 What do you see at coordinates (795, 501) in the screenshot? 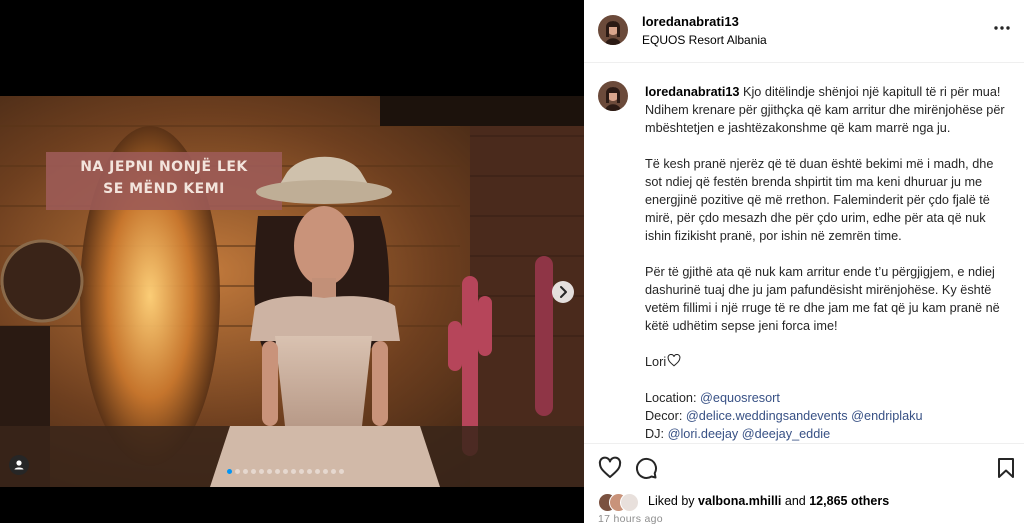
I see `likes-and: and` at bounding box center [795, 501].